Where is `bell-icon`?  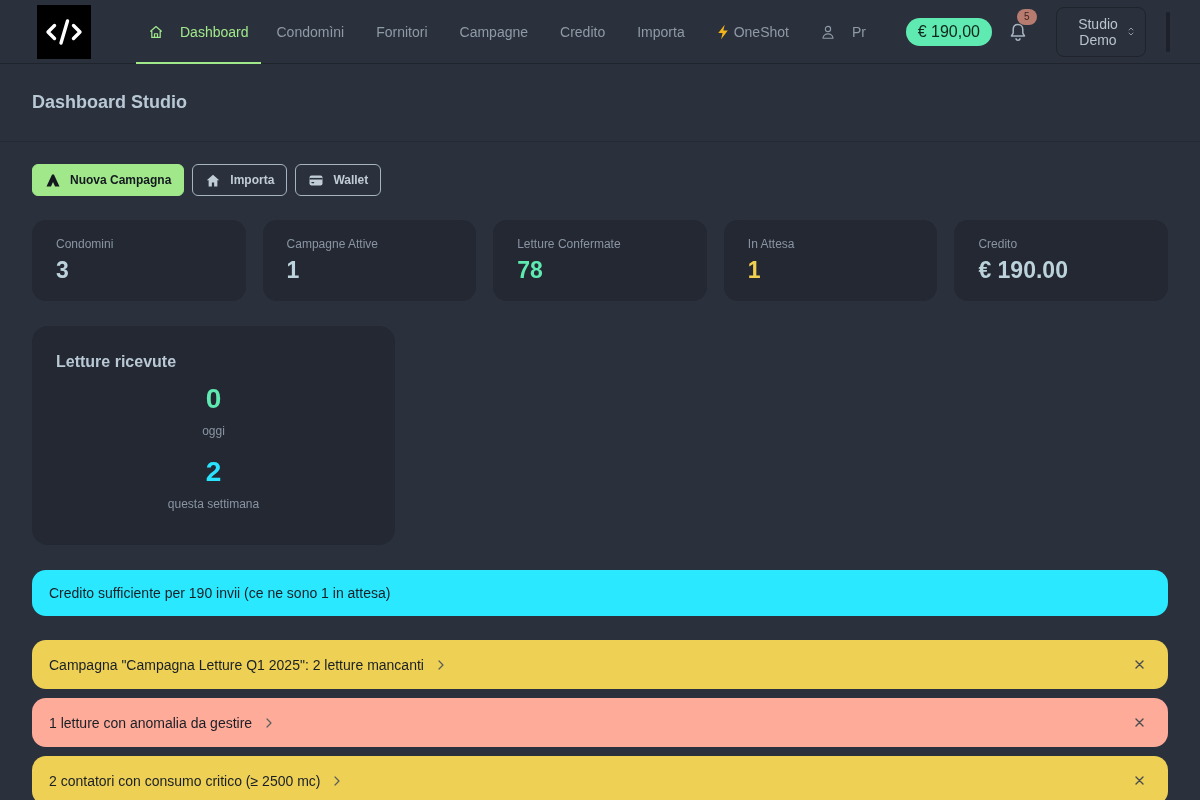 bell-icon is located at coordinates (1018, 31).